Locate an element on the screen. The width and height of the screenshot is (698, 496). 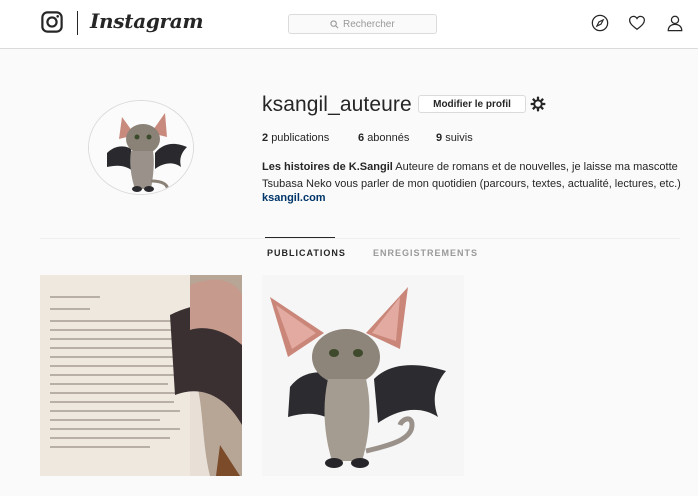
search-box is located at coordinates (362, 24).